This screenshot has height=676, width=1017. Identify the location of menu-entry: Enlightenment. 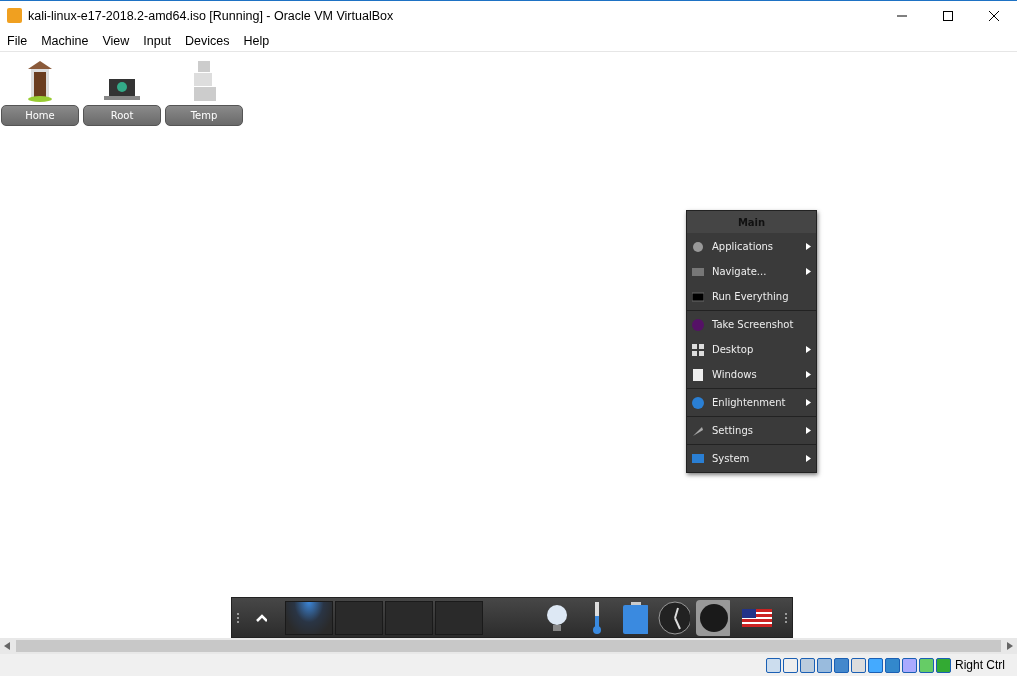
(751, 402).